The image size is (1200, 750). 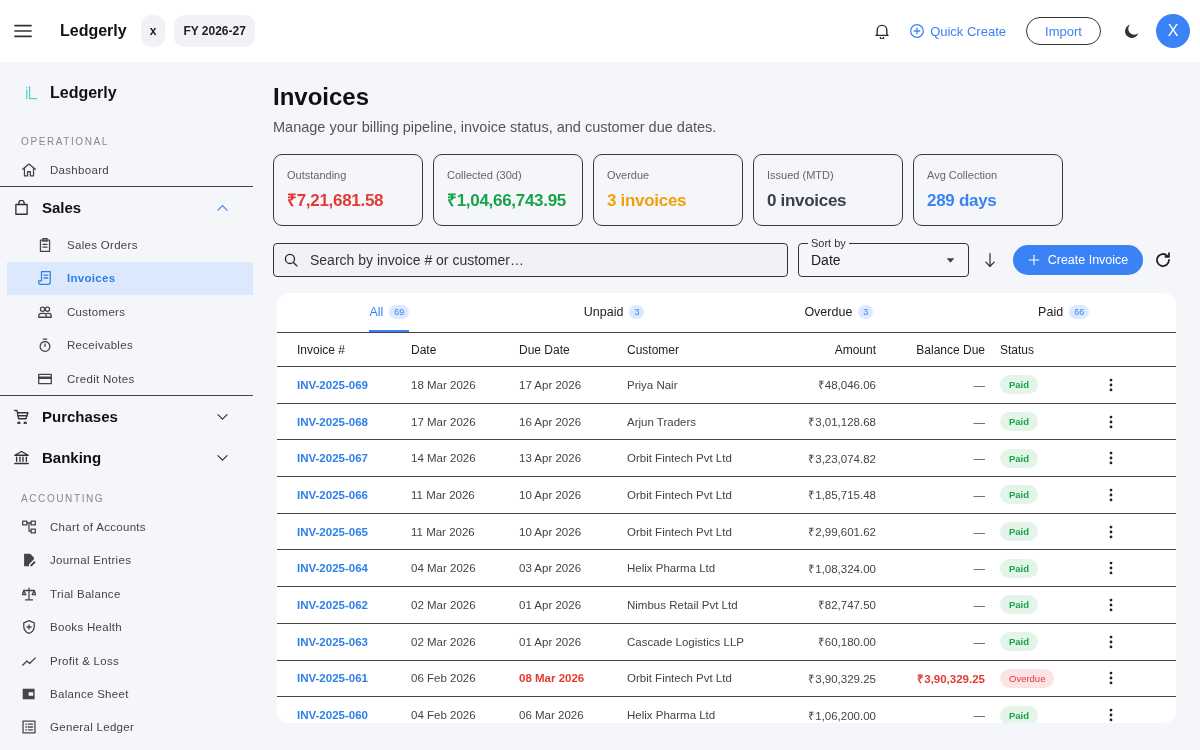 What do you see at coordinates (29, 627) in the screenshot?
I see `shield-plus-icon` at bounding box center [29, 627].